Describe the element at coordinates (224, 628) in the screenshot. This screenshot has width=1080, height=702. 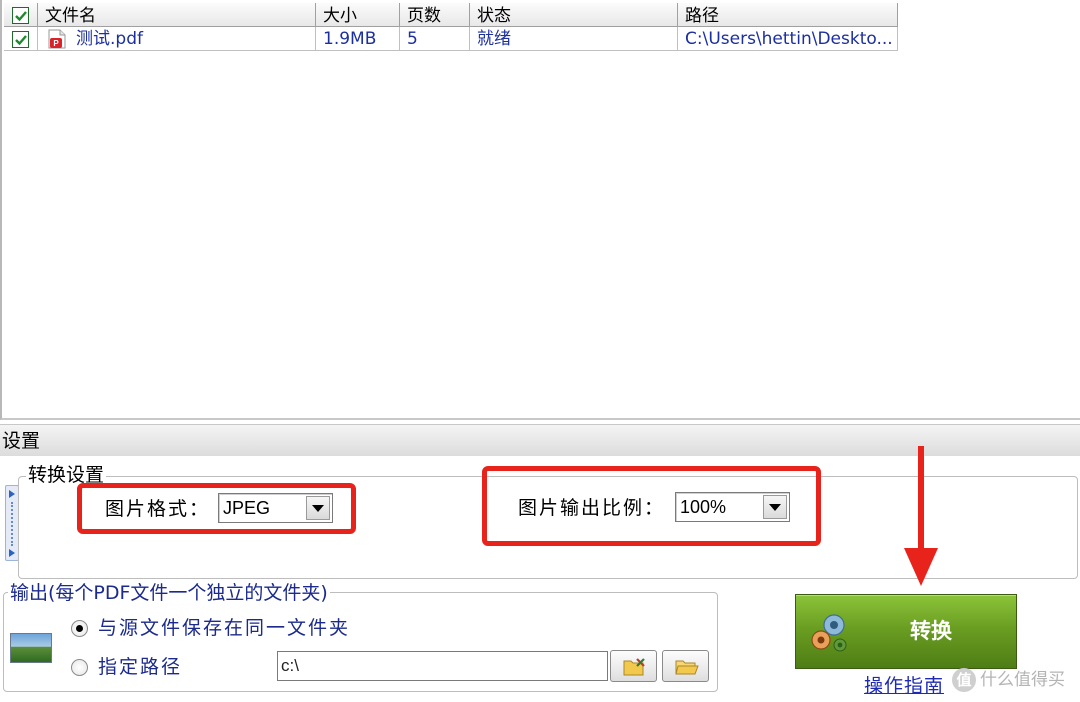
I see `radio-same-folder-label: 与源文件保存在同一文件夹` at that location.